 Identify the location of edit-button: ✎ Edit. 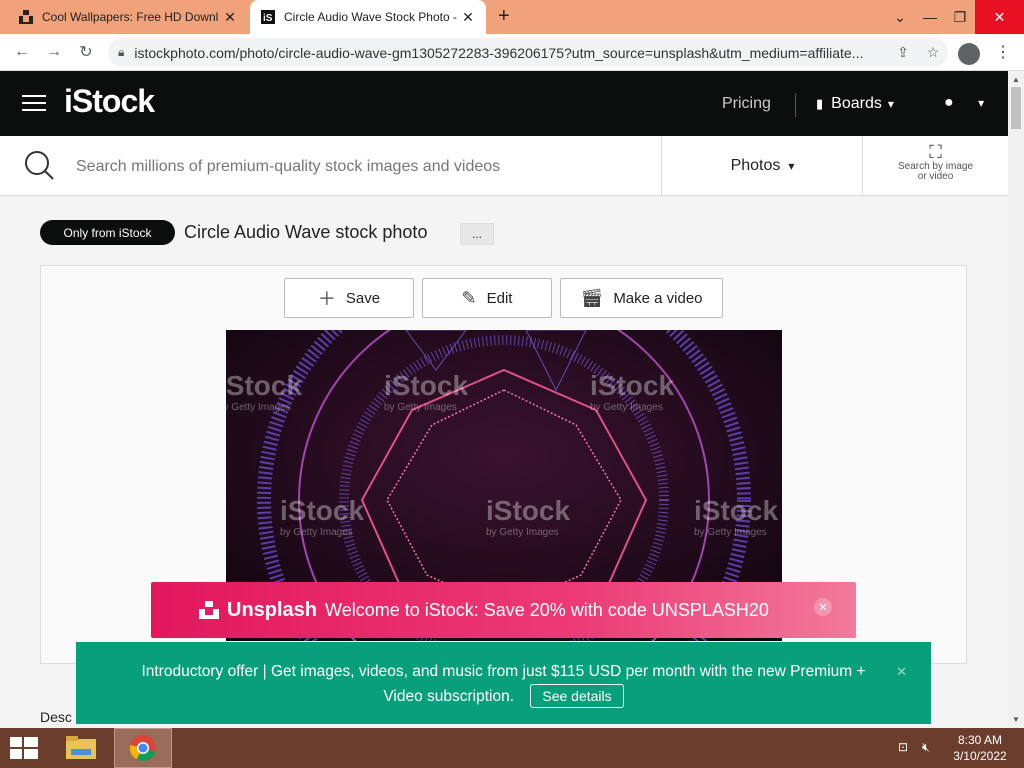
(487, 298).